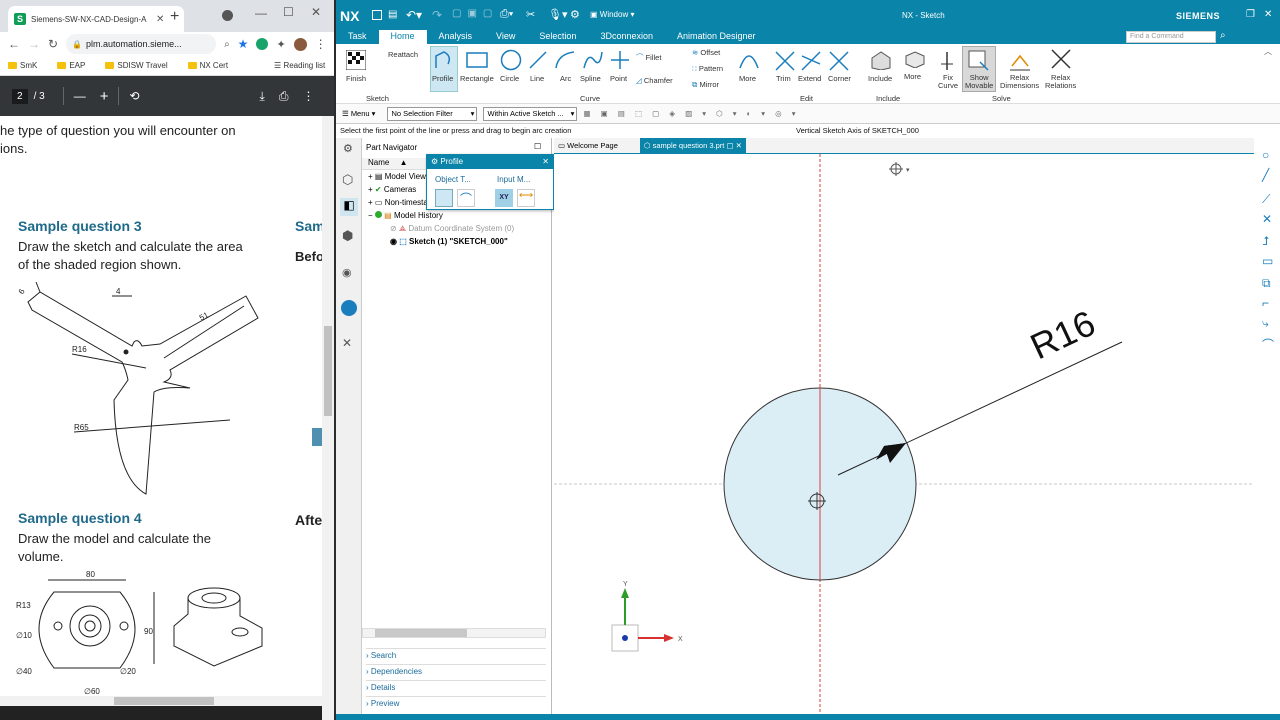 Image resolution: width=1280 pixels, height=720 pixels. I want to click on bookmark-star-icon: ★, so click(243, 44).